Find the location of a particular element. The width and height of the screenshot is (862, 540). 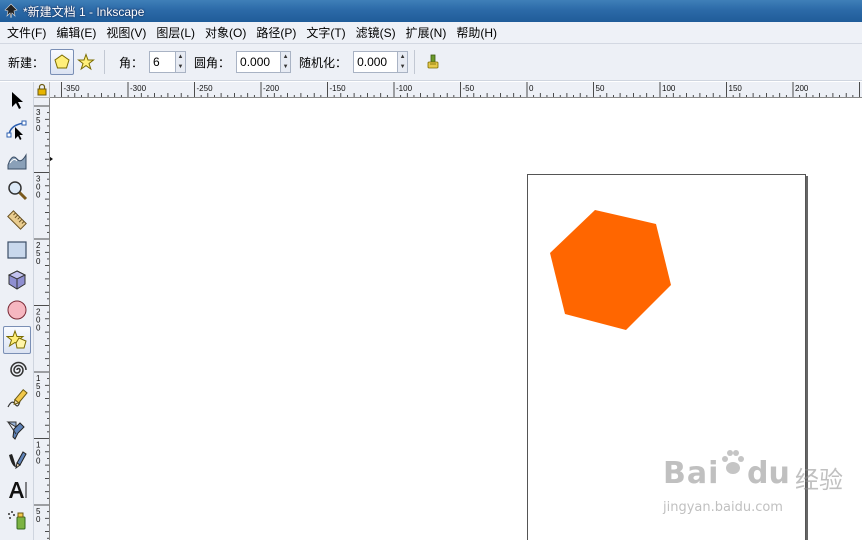

lock-icon is located at coordinates (42, 89).